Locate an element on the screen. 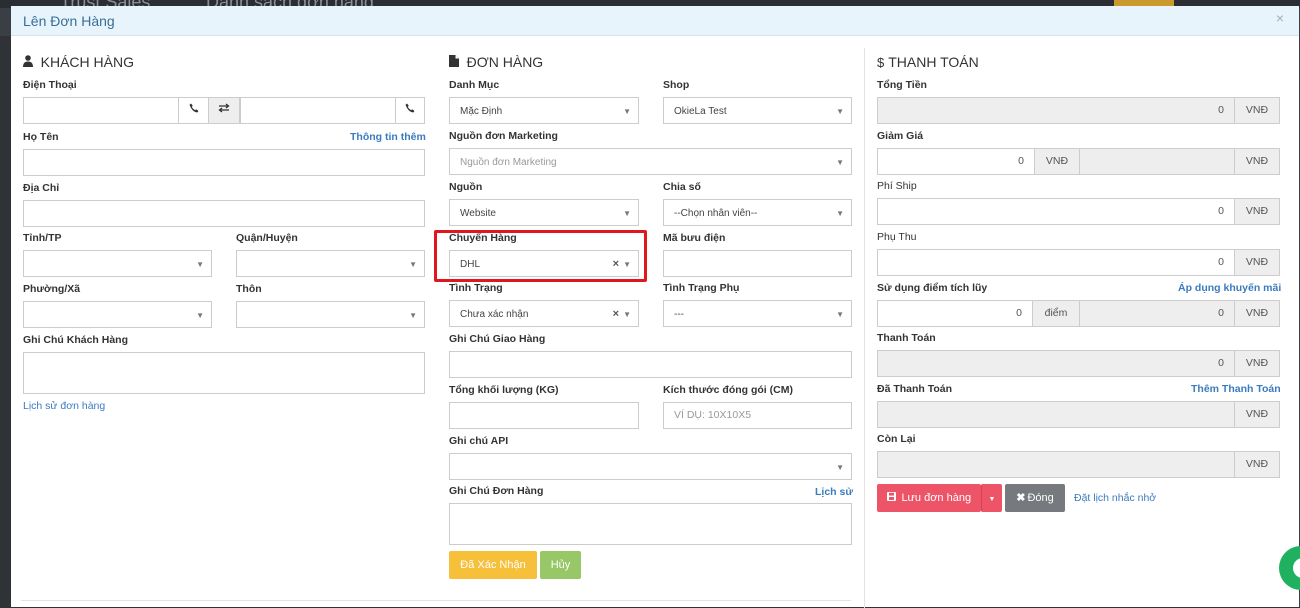  source-label: Nguồn is located at coordinates (466, 187).